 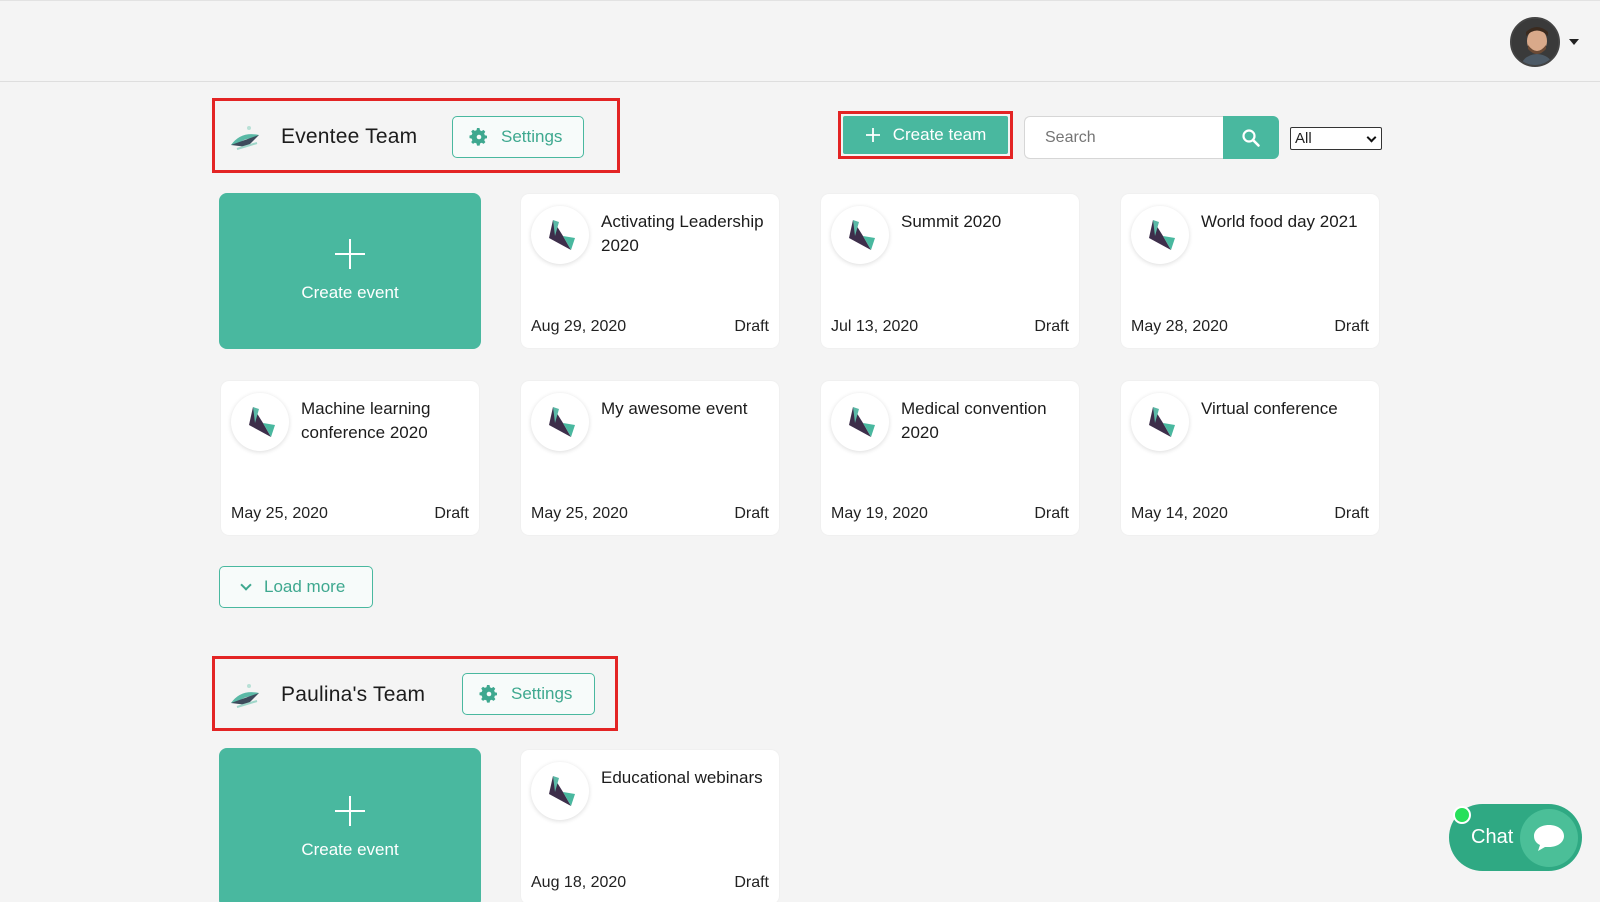 I want to click on team-name: Paulina's Team, so click(x=353, y=694).